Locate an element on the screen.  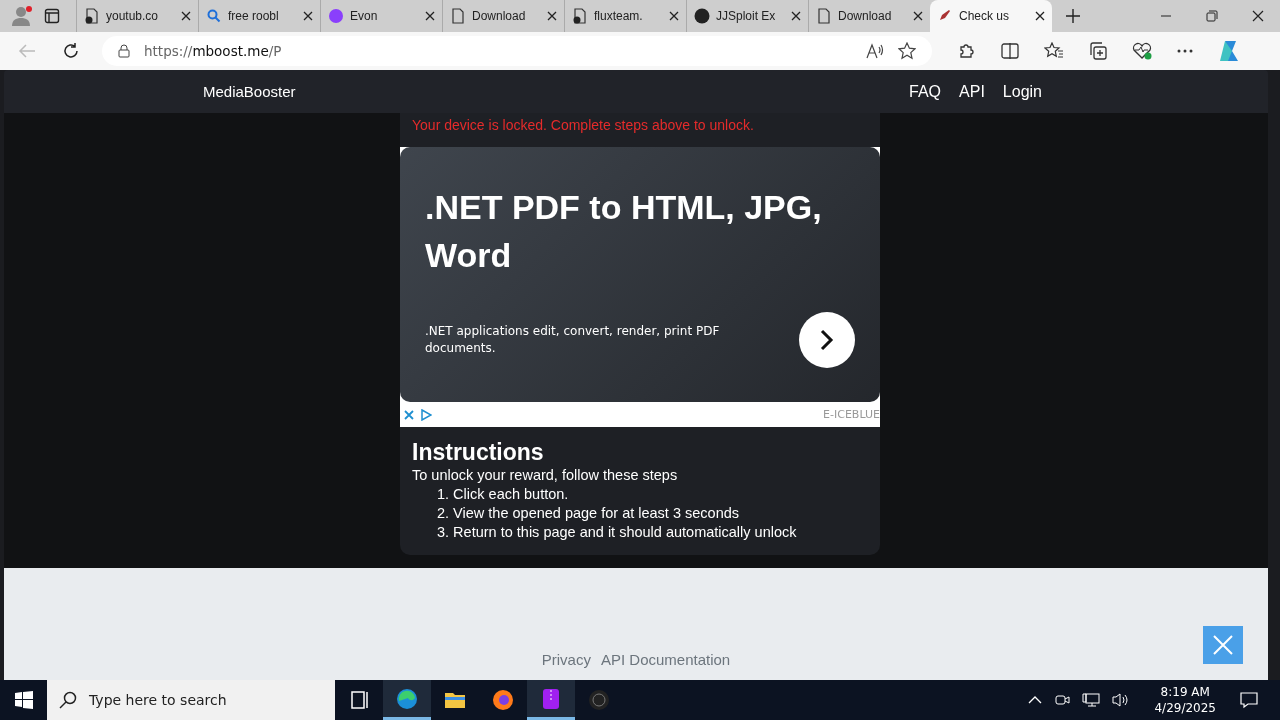
ad-arrow-button is located at coordinates (827, 340).